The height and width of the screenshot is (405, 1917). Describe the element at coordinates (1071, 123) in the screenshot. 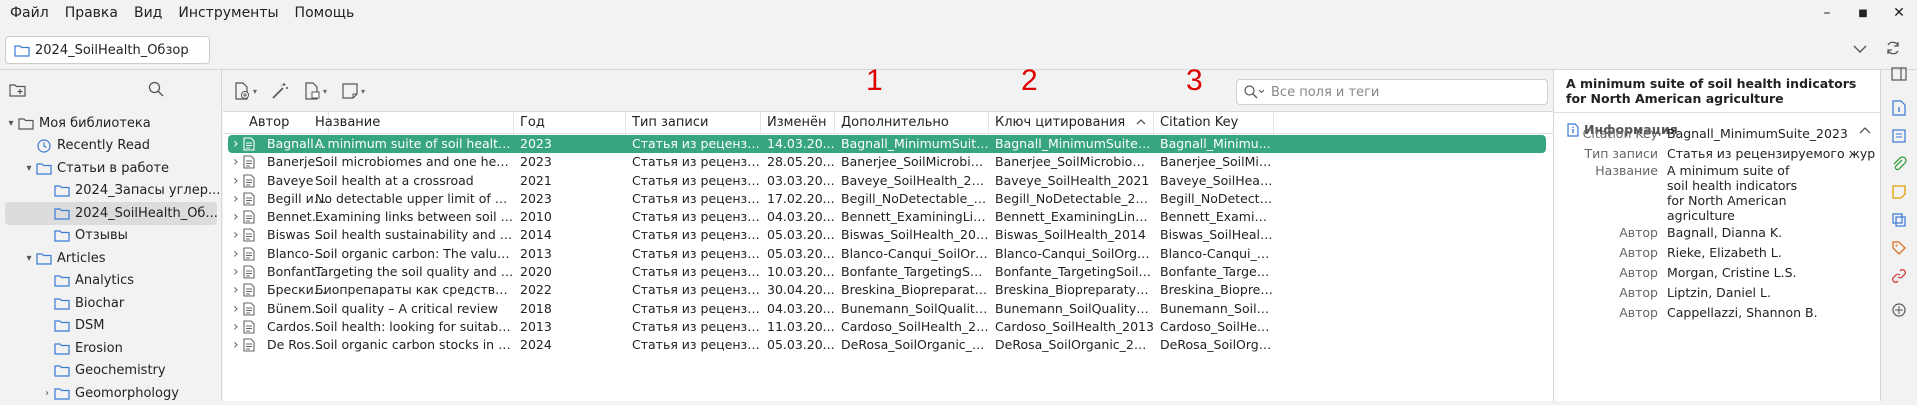

I see `column-header: Ключ цитирования` at that location.